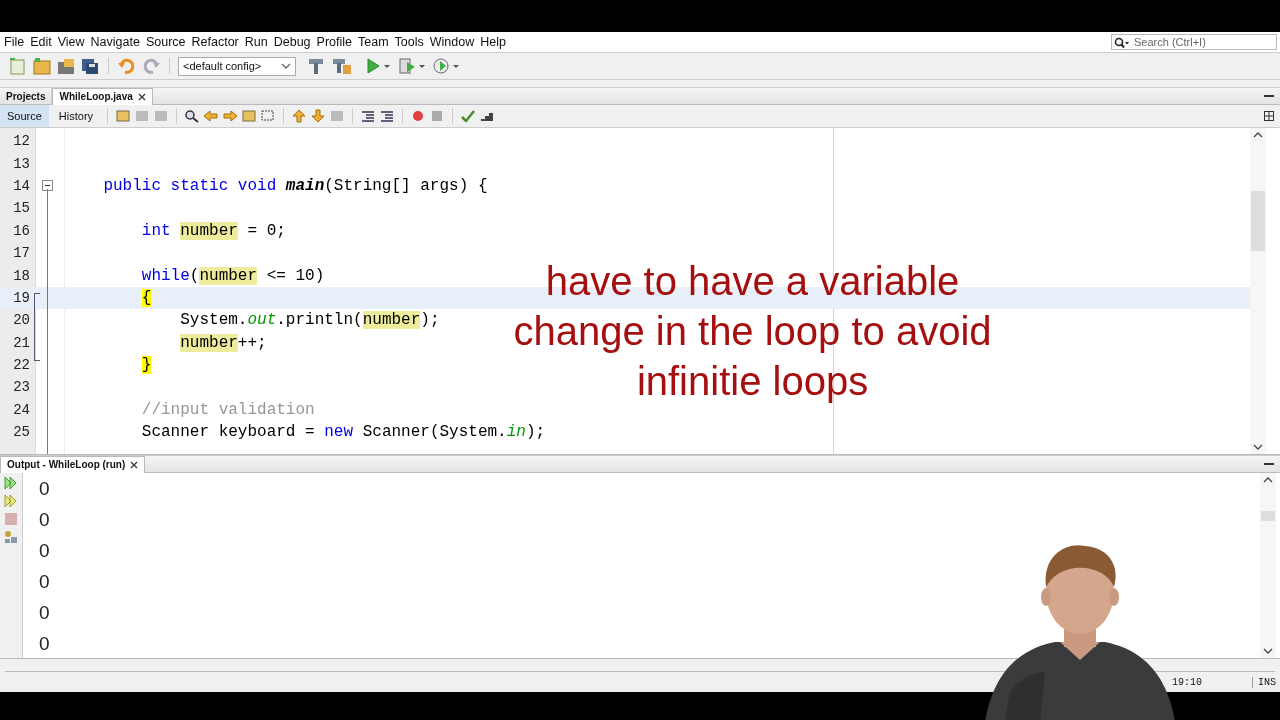  I want to click on line-number: 19, so click(21, 297).